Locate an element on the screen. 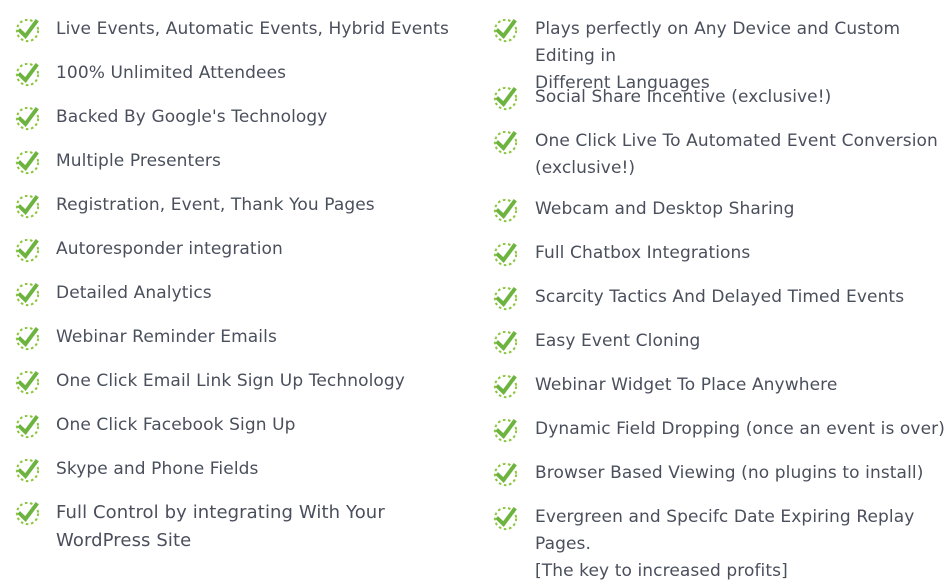 This screenshot has width=952, height=585. feature-item-label: Backed By Google's Technology is located at coordinates (192, 117).